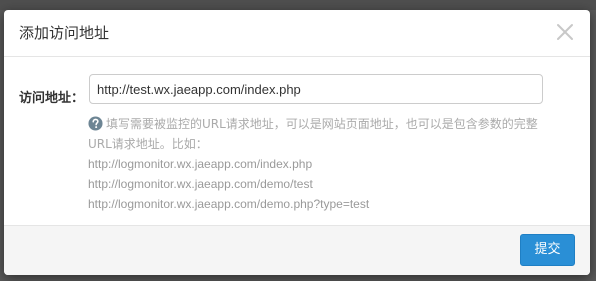  Describe the element at coordinates (316, 89) in the screenshot. I see `url-input` at that location.